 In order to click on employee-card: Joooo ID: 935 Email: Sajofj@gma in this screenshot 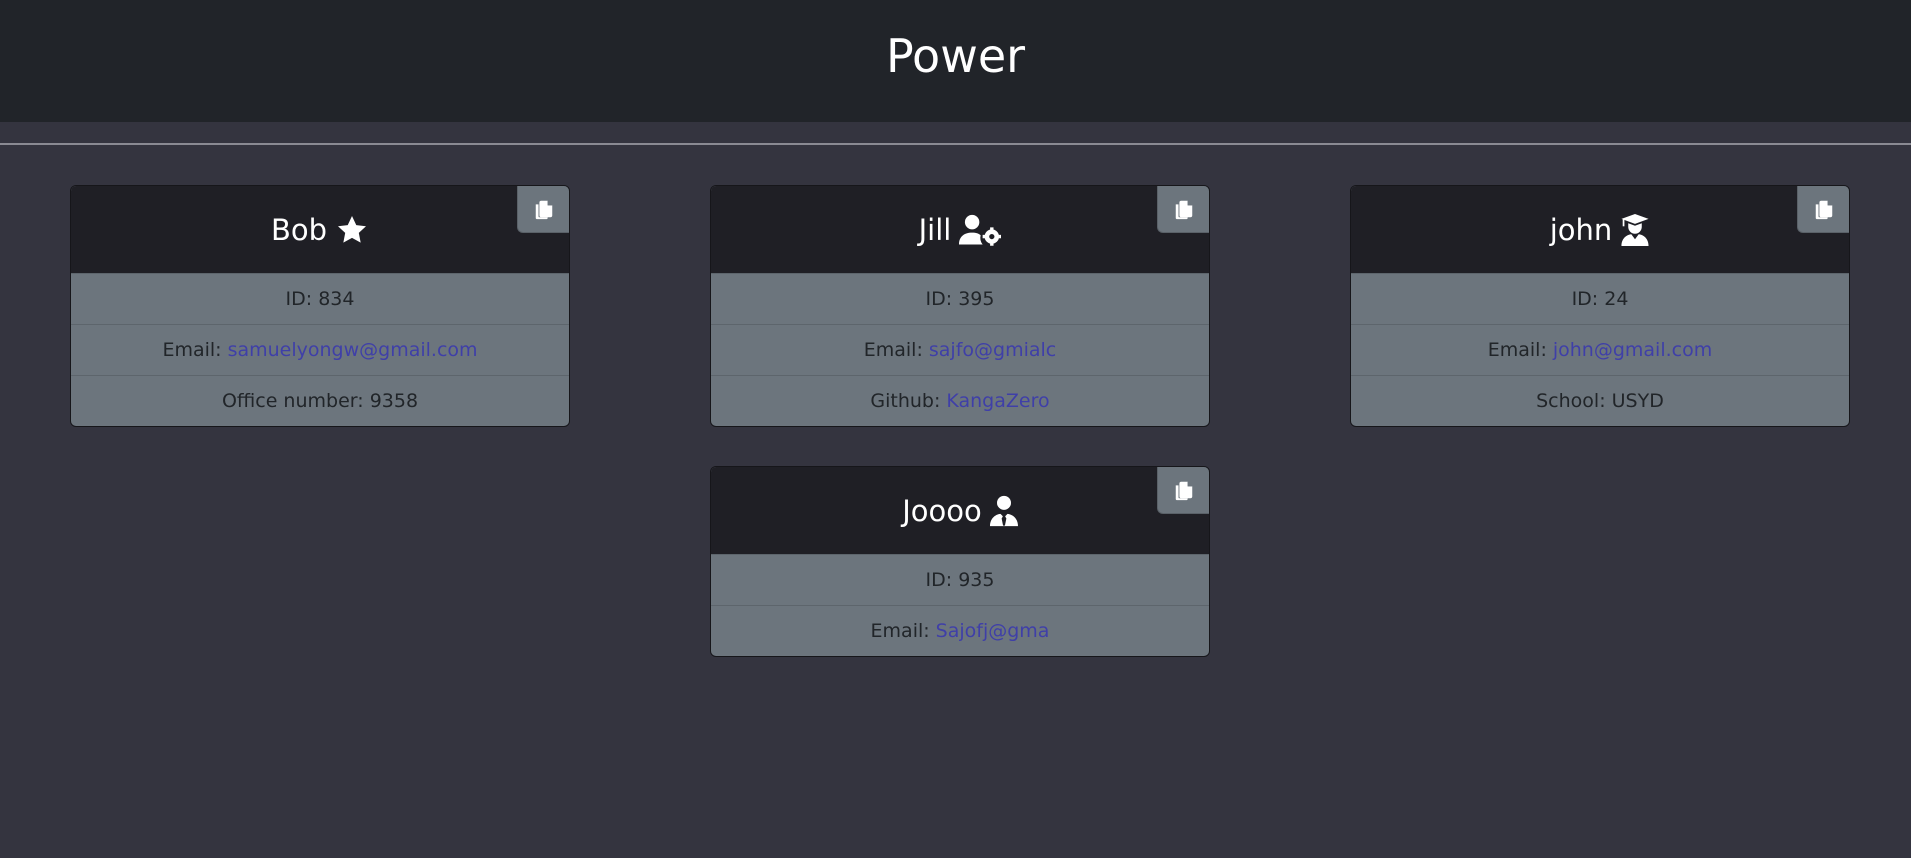, I will do `click(960, 561)`.